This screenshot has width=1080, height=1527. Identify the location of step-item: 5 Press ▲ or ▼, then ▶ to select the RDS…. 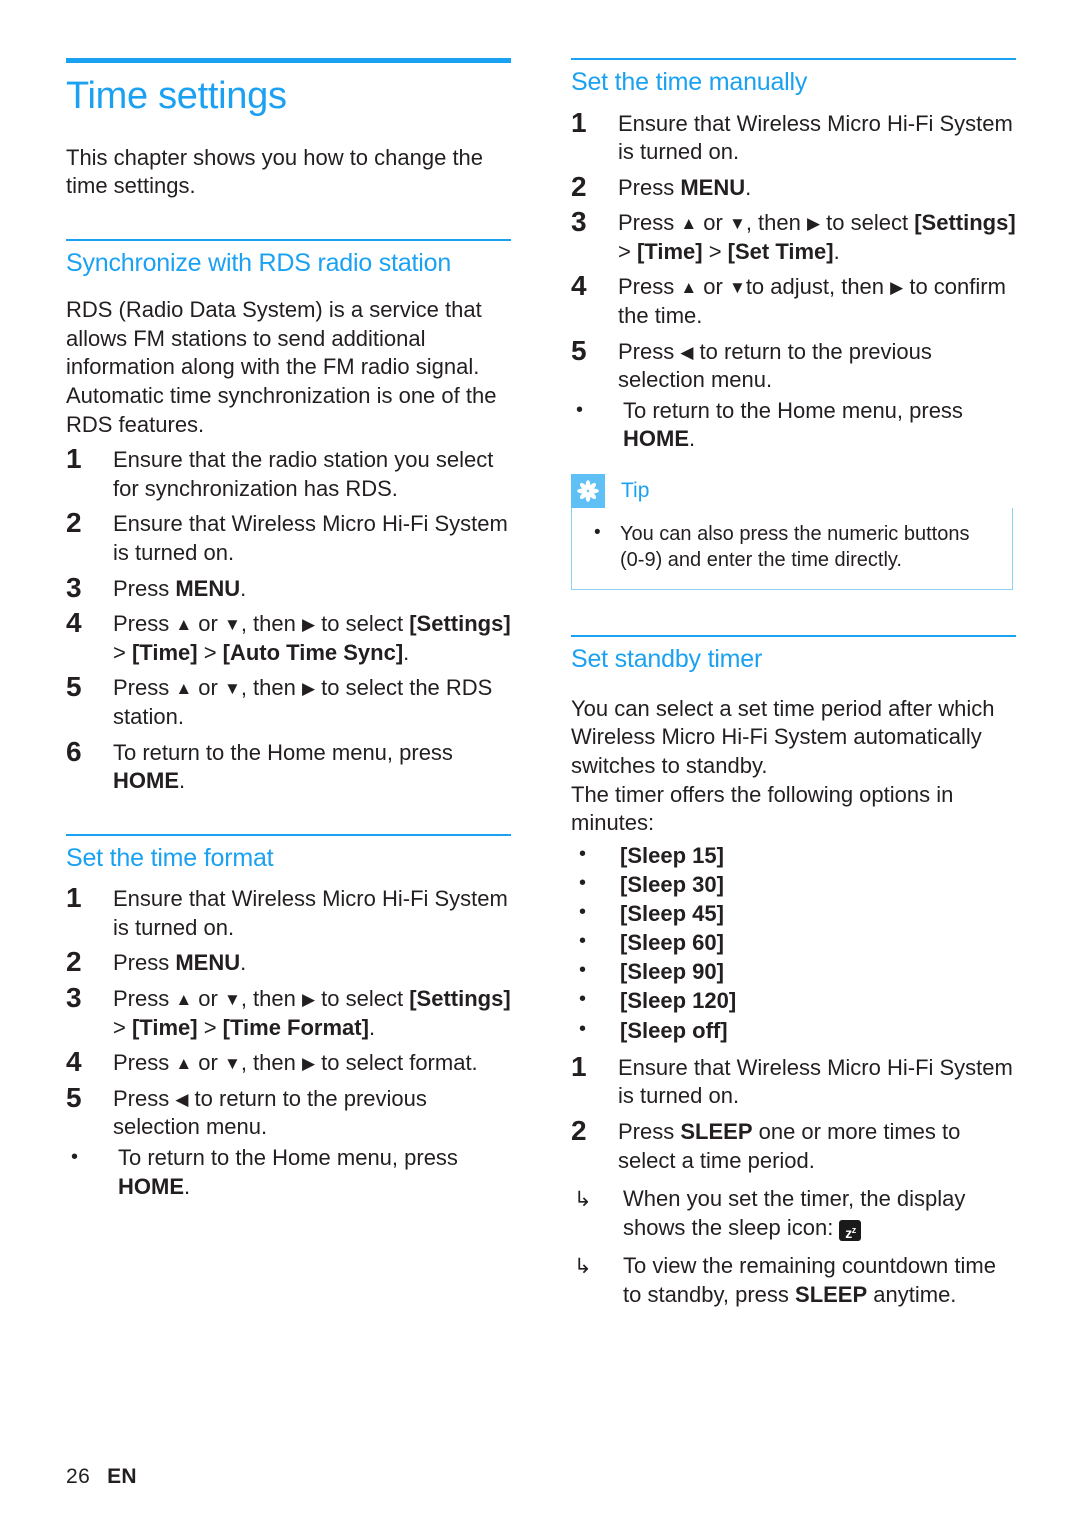
(288, 701).